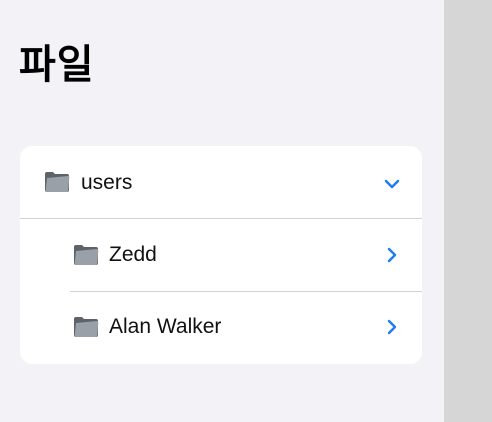 The image size is (492, 422). I want to click on tree-row-label: Alan Walker, so click(165, 326).